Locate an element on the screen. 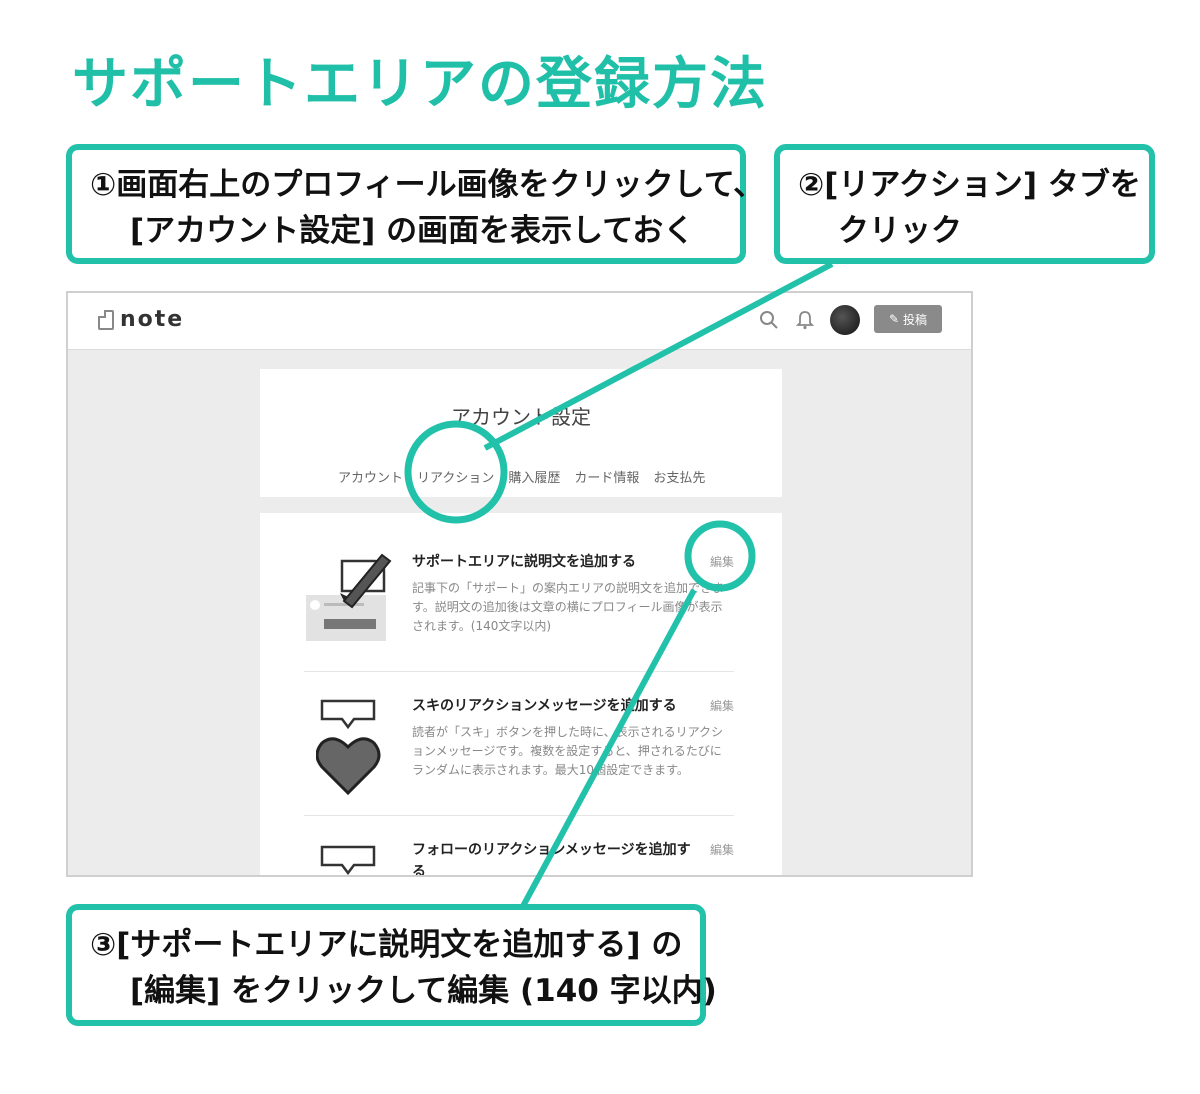 The image size is (1200, 1094). callout-step-2: ②[リアクション] タブを クリック is located at coordinates (964, 204).